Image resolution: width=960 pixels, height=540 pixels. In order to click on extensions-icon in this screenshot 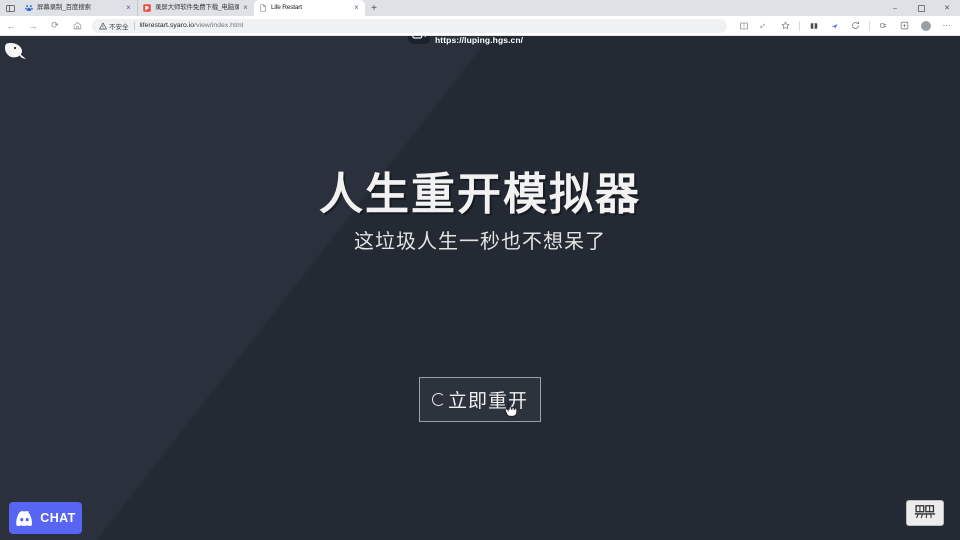, I will do `click(883, 26)`.